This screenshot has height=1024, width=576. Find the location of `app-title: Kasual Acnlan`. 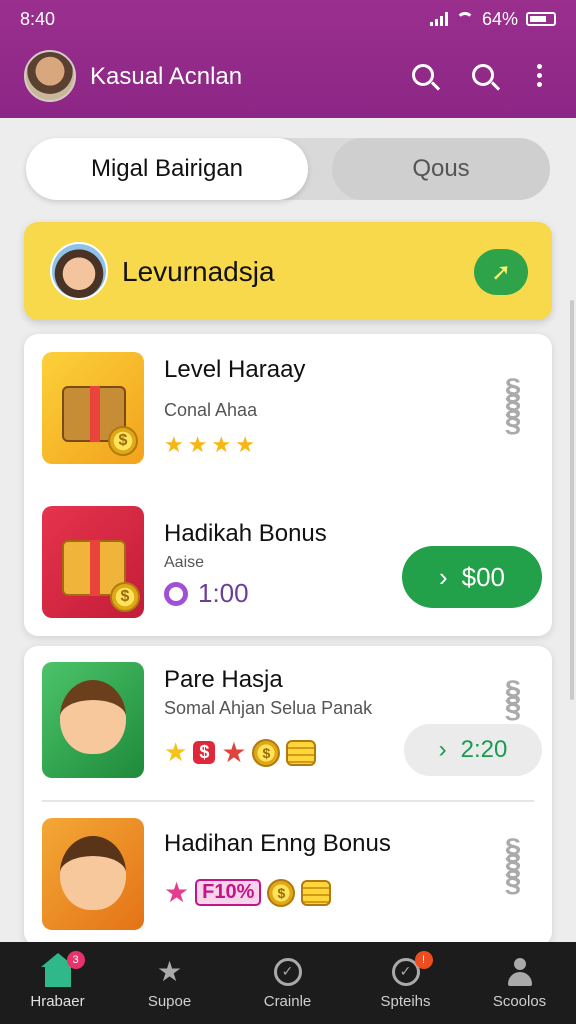

app-title: Kasual Acnlan is located at coordinates (166, 76).